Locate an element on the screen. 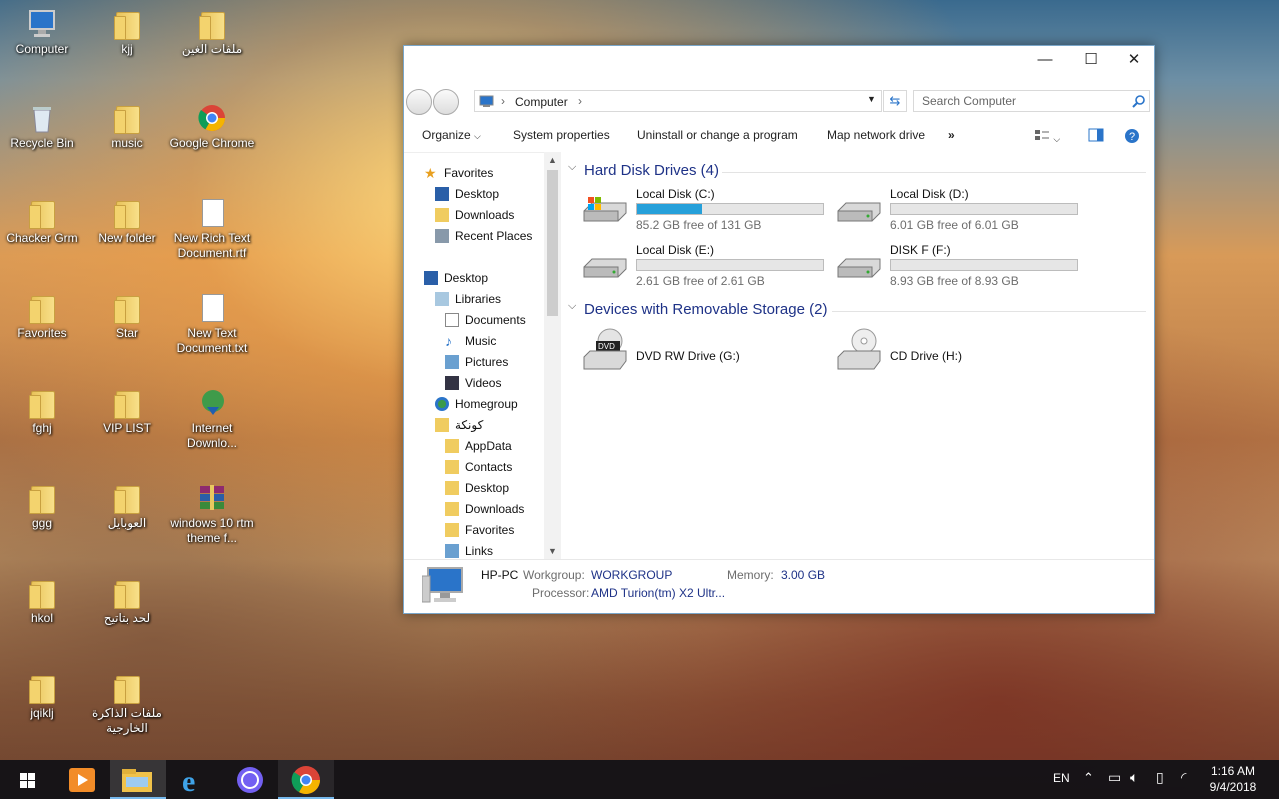 Image resolution: width=1279 pixels, height=799 pixels. desktop-icon-external-memory: ملفات الذاكرة الخارجية is located at coordinates (127, 704).